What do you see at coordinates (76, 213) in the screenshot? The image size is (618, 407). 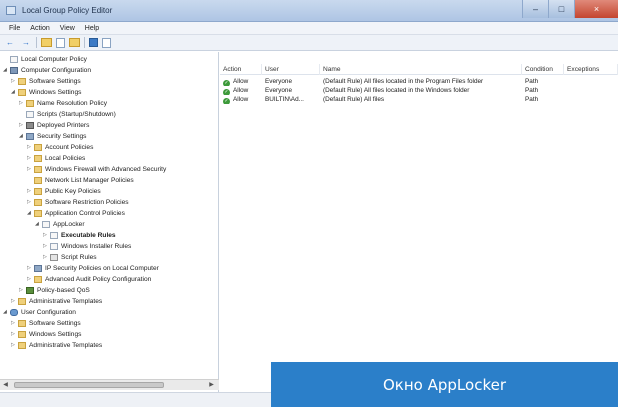 I see `tree-item: ◢ Application Control Policies` at bounding box center [76, 213].